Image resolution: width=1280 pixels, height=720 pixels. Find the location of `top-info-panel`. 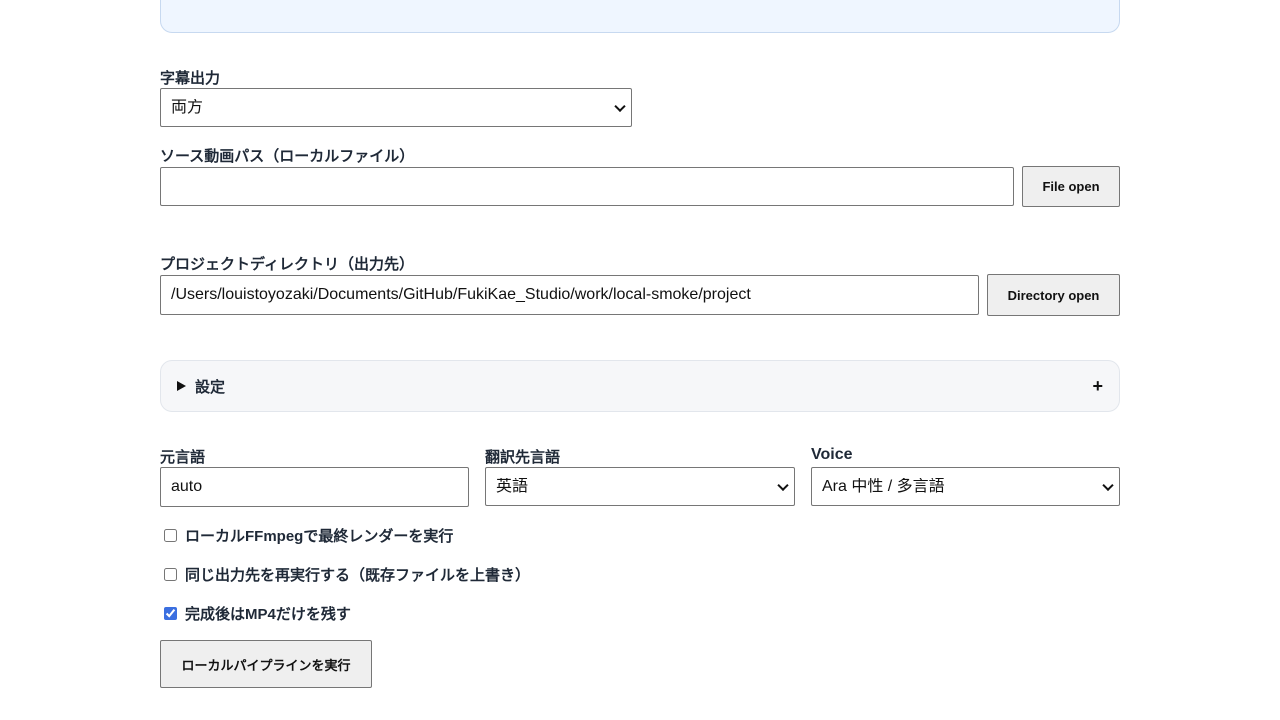

top-info-panel is located at coordinates (640, 16).